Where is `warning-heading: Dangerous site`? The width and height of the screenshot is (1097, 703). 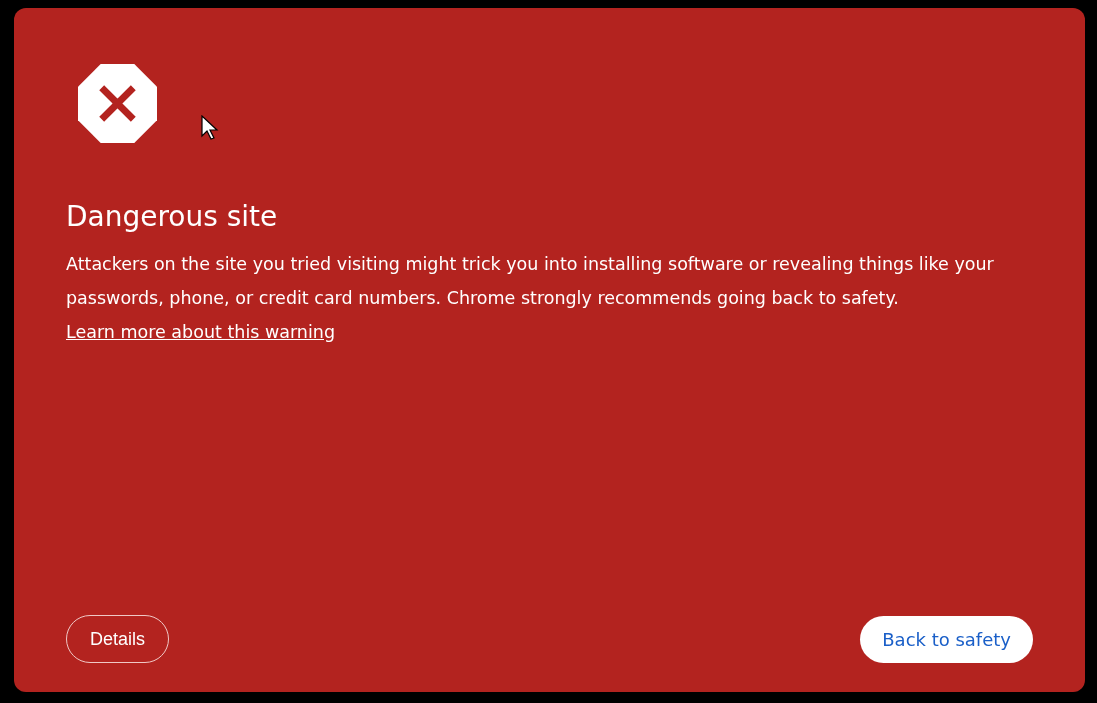
warning-heading: Dangerous site is located at coordinates (172, 217).